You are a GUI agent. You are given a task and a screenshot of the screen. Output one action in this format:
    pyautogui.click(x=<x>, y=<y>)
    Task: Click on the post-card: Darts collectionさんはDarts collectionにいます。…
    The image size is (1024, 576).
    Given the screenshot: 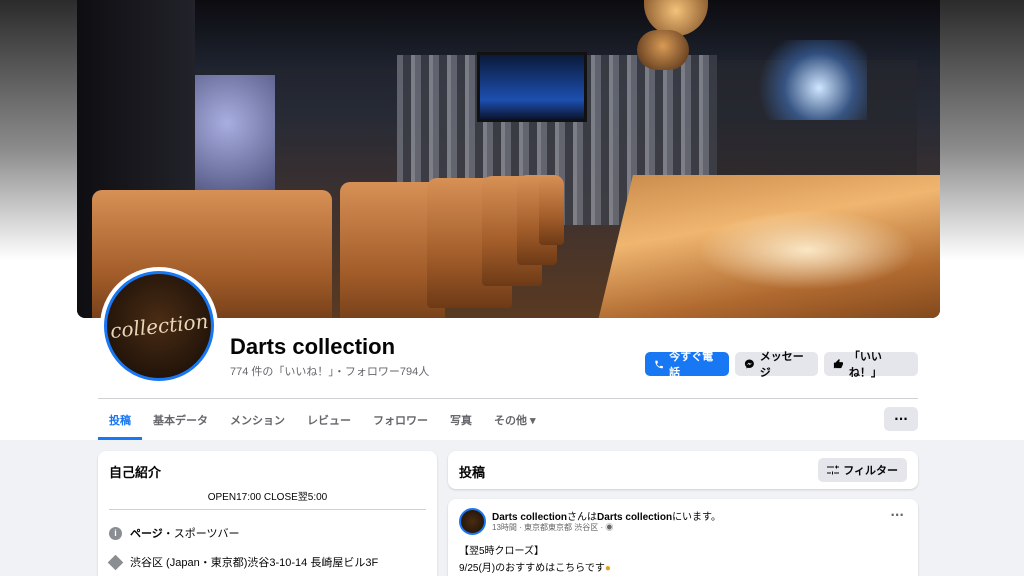 What is the action you would take?
    pyautogui.click(x=683, y=537)
    